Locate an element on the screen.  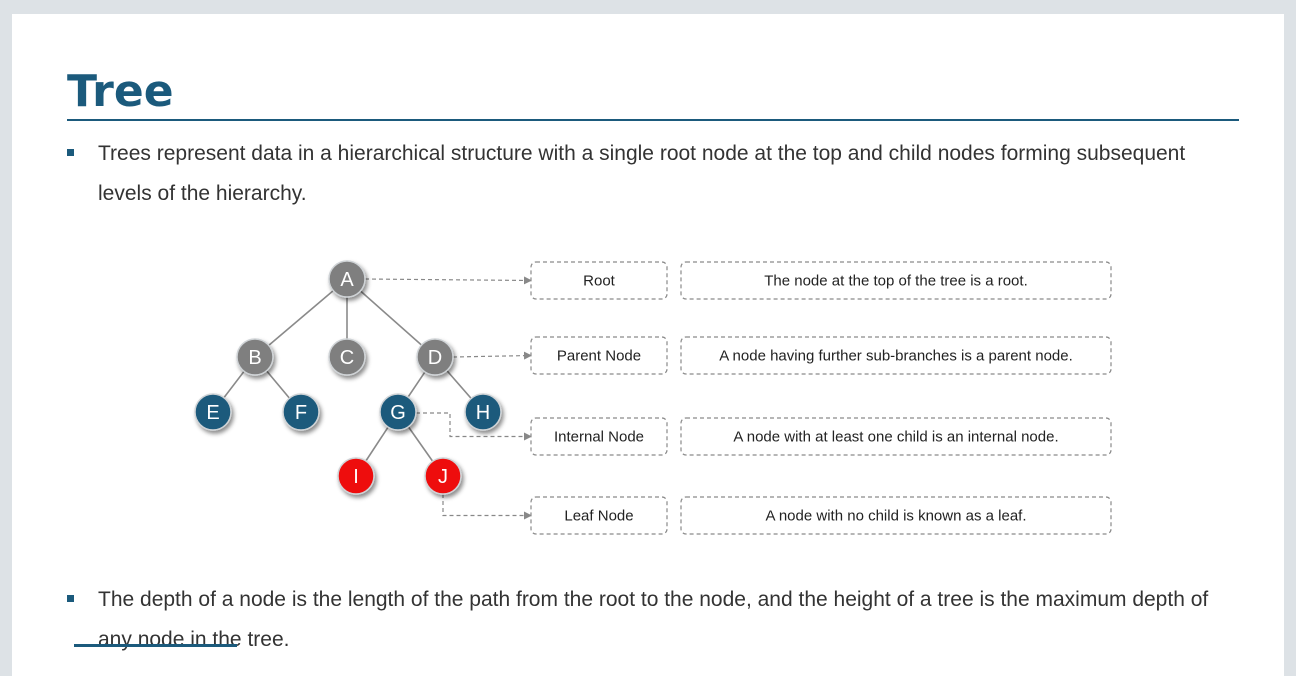
term-label: Internal Node is located at coordinates (599, 437).